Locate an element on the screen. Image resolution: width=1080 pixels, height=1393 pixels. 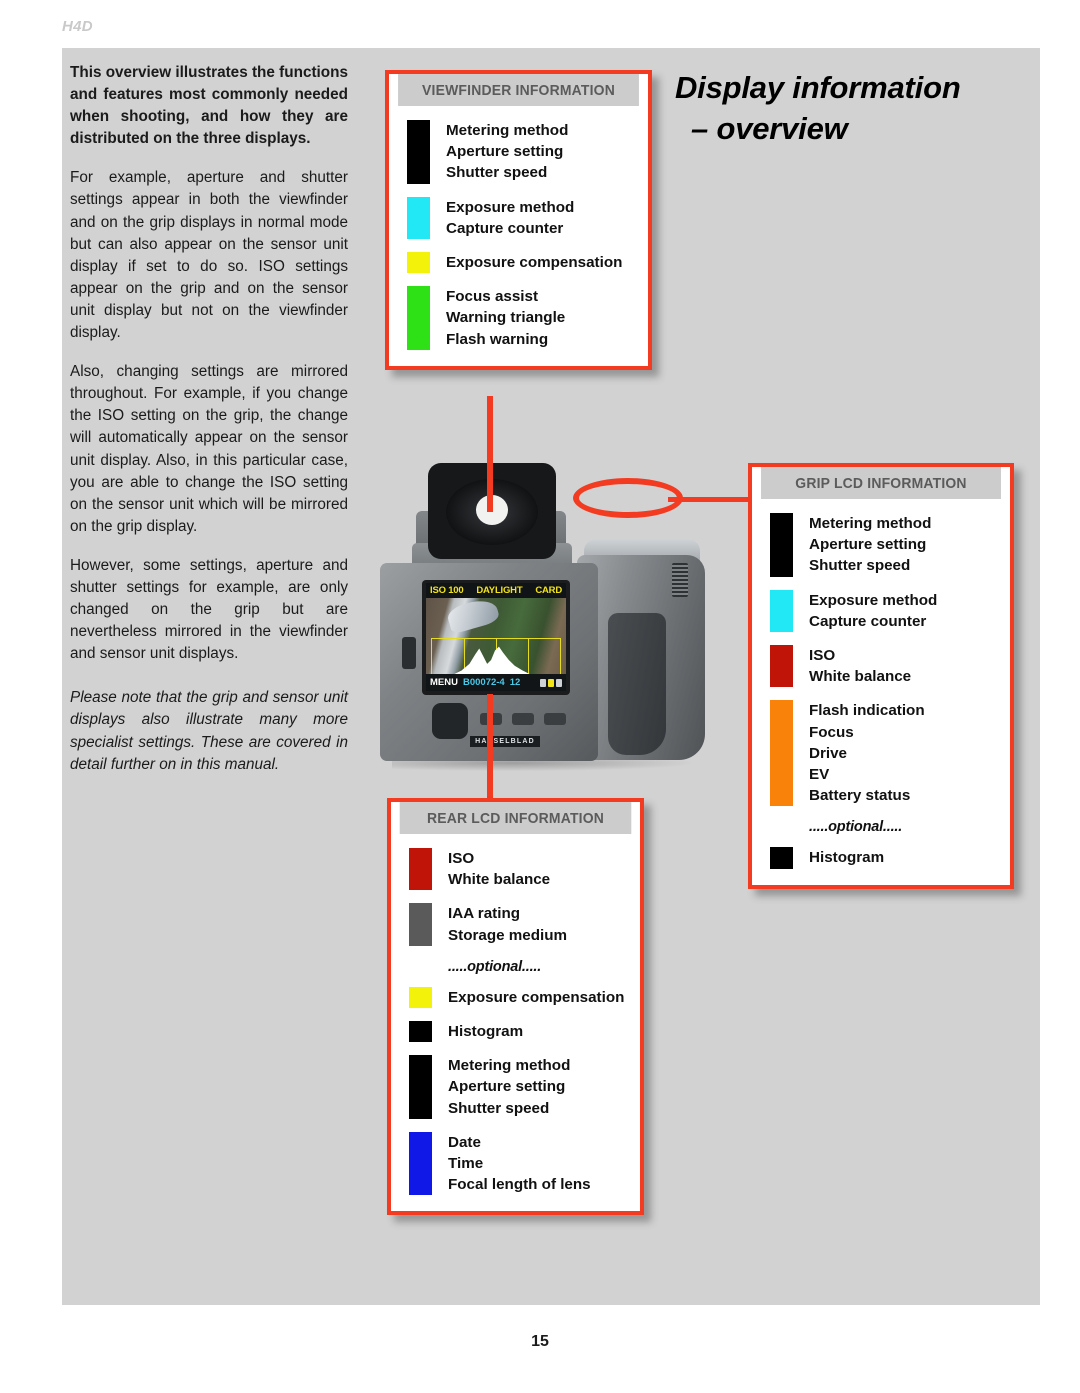
lcd-indicator-dots is located at coordinates (551, 682).